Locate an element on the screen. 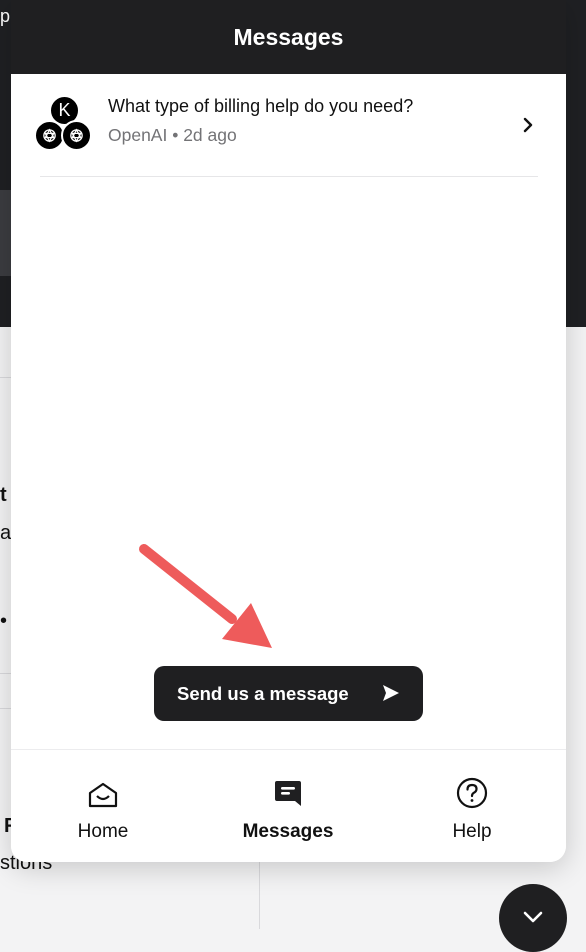 The width and height of the screenshot is (586, 952). send-icon is located at coordinates (391, 695).